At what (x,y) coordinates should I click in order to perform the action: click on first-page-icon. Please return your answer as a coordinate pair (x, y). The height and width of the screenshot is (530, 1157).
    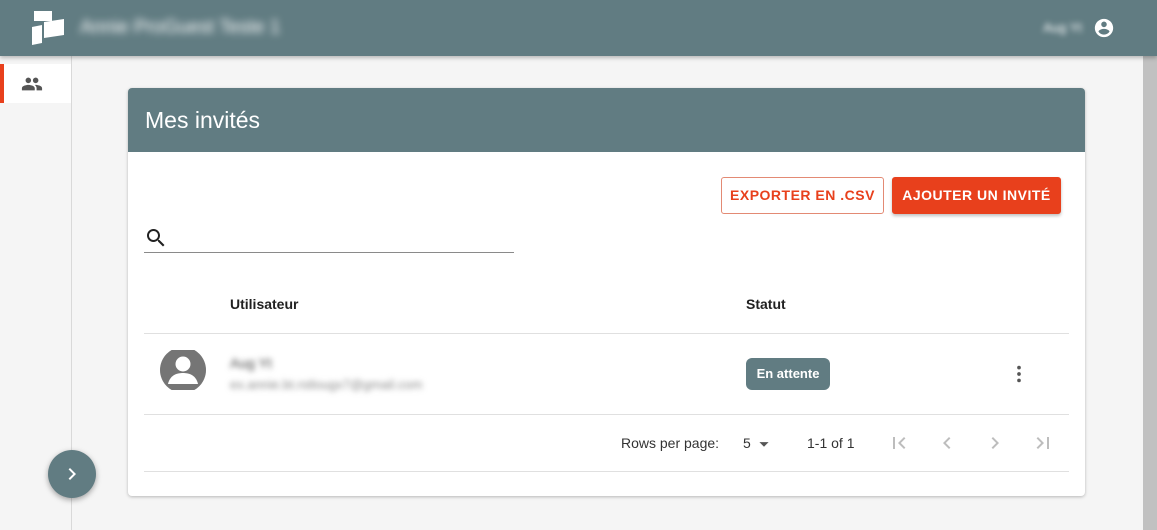
    Looking at the image, I should click on (899, 443).